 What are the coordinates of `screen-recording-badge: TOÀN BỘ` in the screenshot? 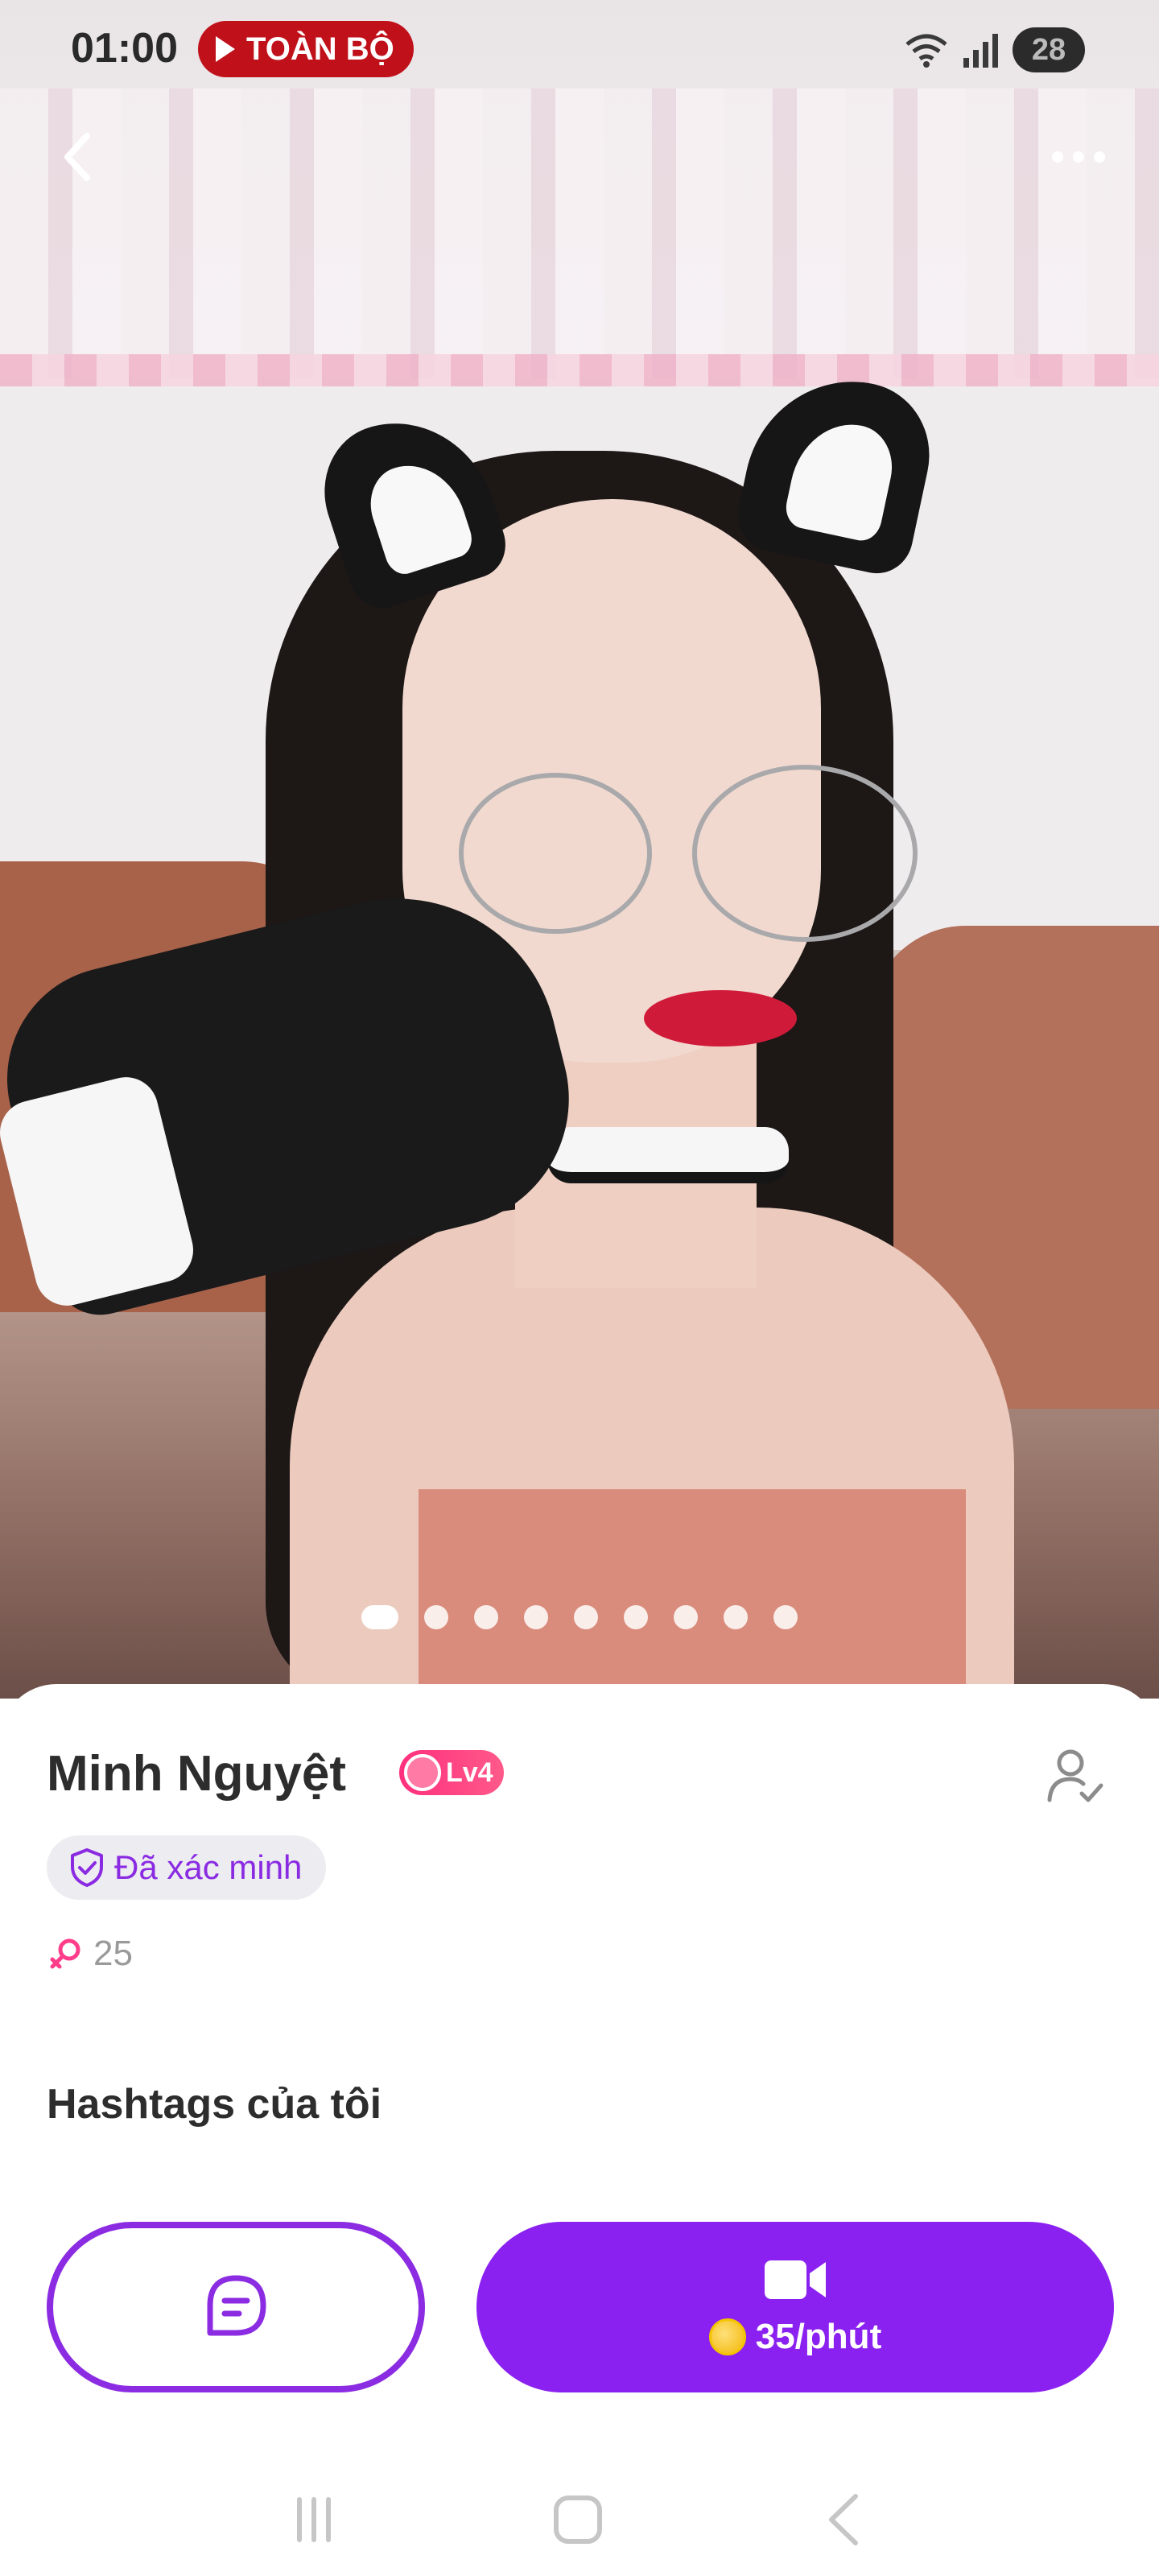 It's located at (306, 49).